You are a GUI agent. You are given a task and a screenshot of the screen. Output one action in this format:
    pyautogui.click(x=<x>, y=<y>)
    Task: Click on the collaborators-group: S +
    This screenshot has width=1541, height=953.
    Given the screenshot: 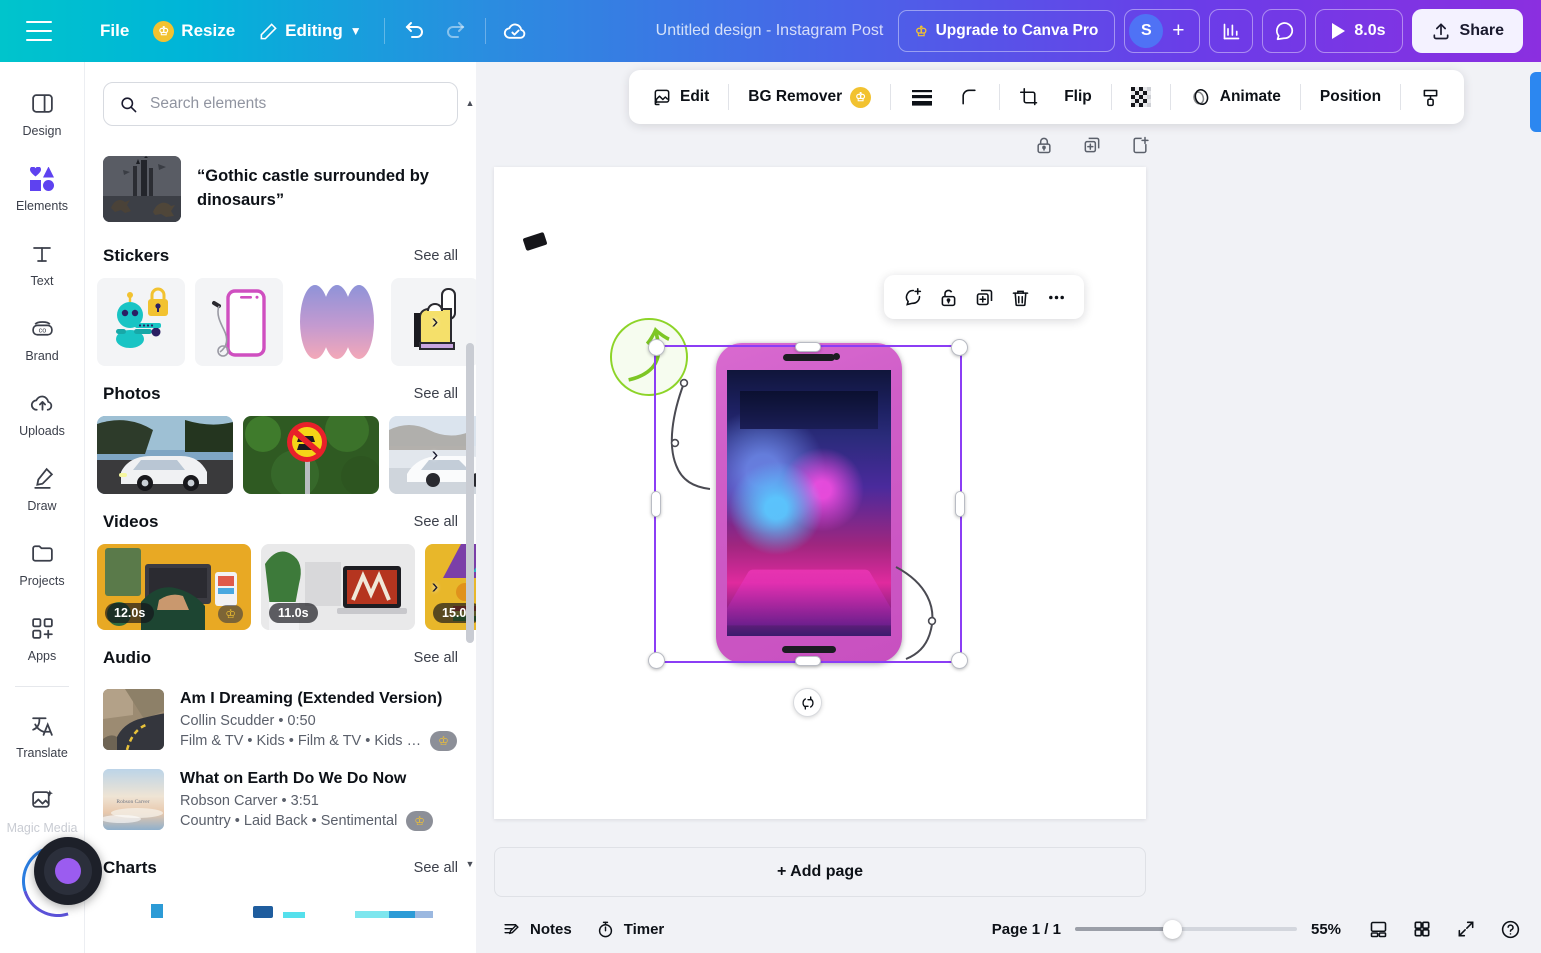 What is the action you would take?
    pyautogui.click(x=1162, y=31)
    